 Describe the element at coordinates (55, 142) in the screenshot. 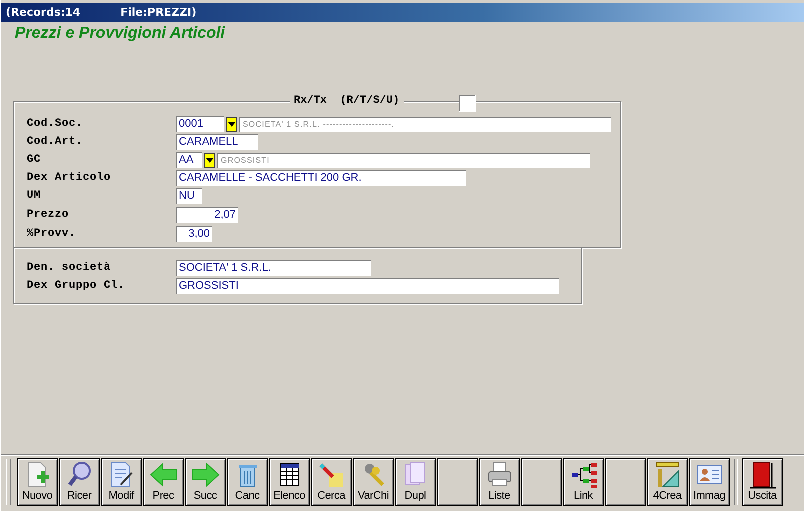

I see `field-label: Cod.Art.` at that location.